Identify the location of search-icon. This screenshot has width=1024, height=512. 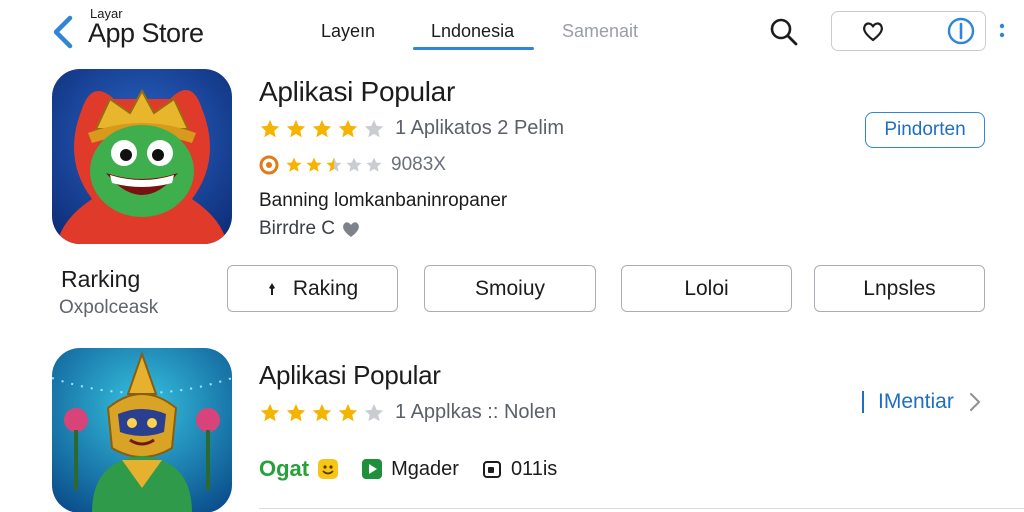
(784, 32).